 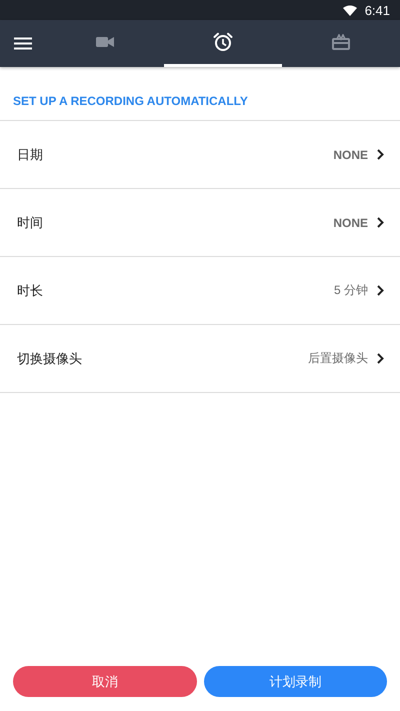 What do you see at coordinates (50, 359) in the screenshot?
I see `setting-label: 切换摄像头` at bounding box center [50, 359].